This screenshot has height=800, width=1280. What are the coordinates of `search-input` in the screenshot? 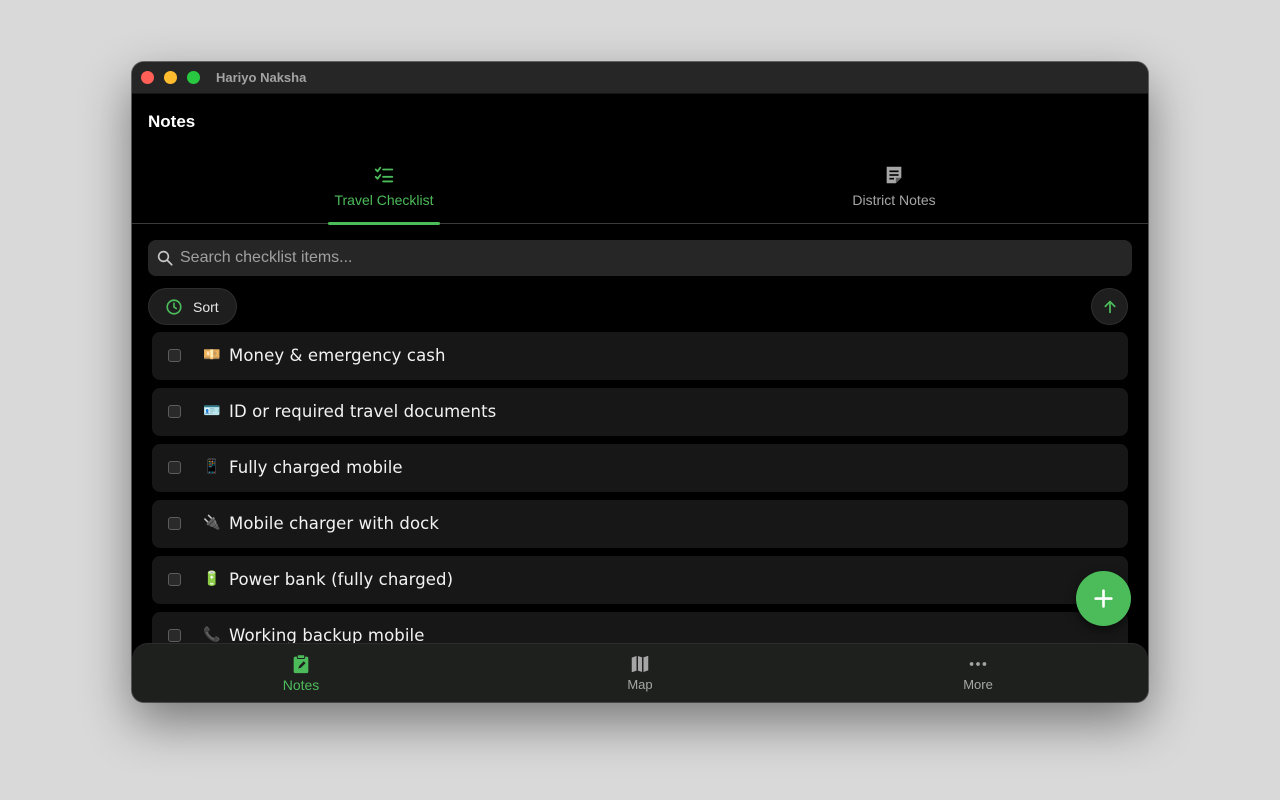 It's located at (650, 258).